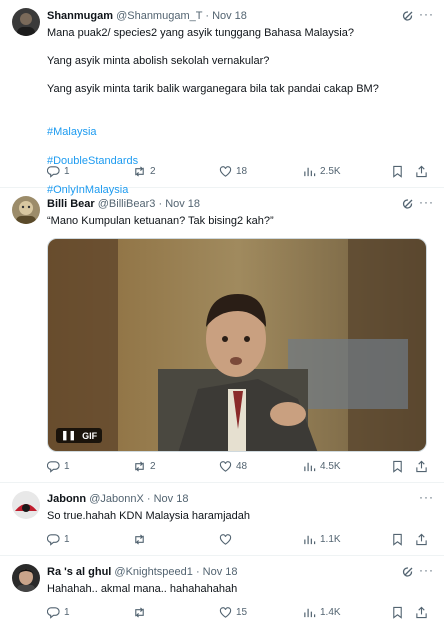  What do you see at coordinates (149, 516) in the screenshot?
I see `tweet-text: So true.hahah KDN Malaysia haramjadah` at bounding box center [149, 516].